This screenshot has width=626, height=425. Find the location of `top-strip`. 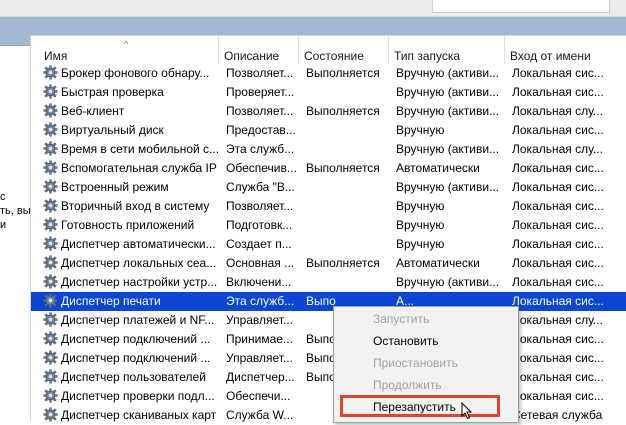

top-strip is located at coordinates (313, 8).